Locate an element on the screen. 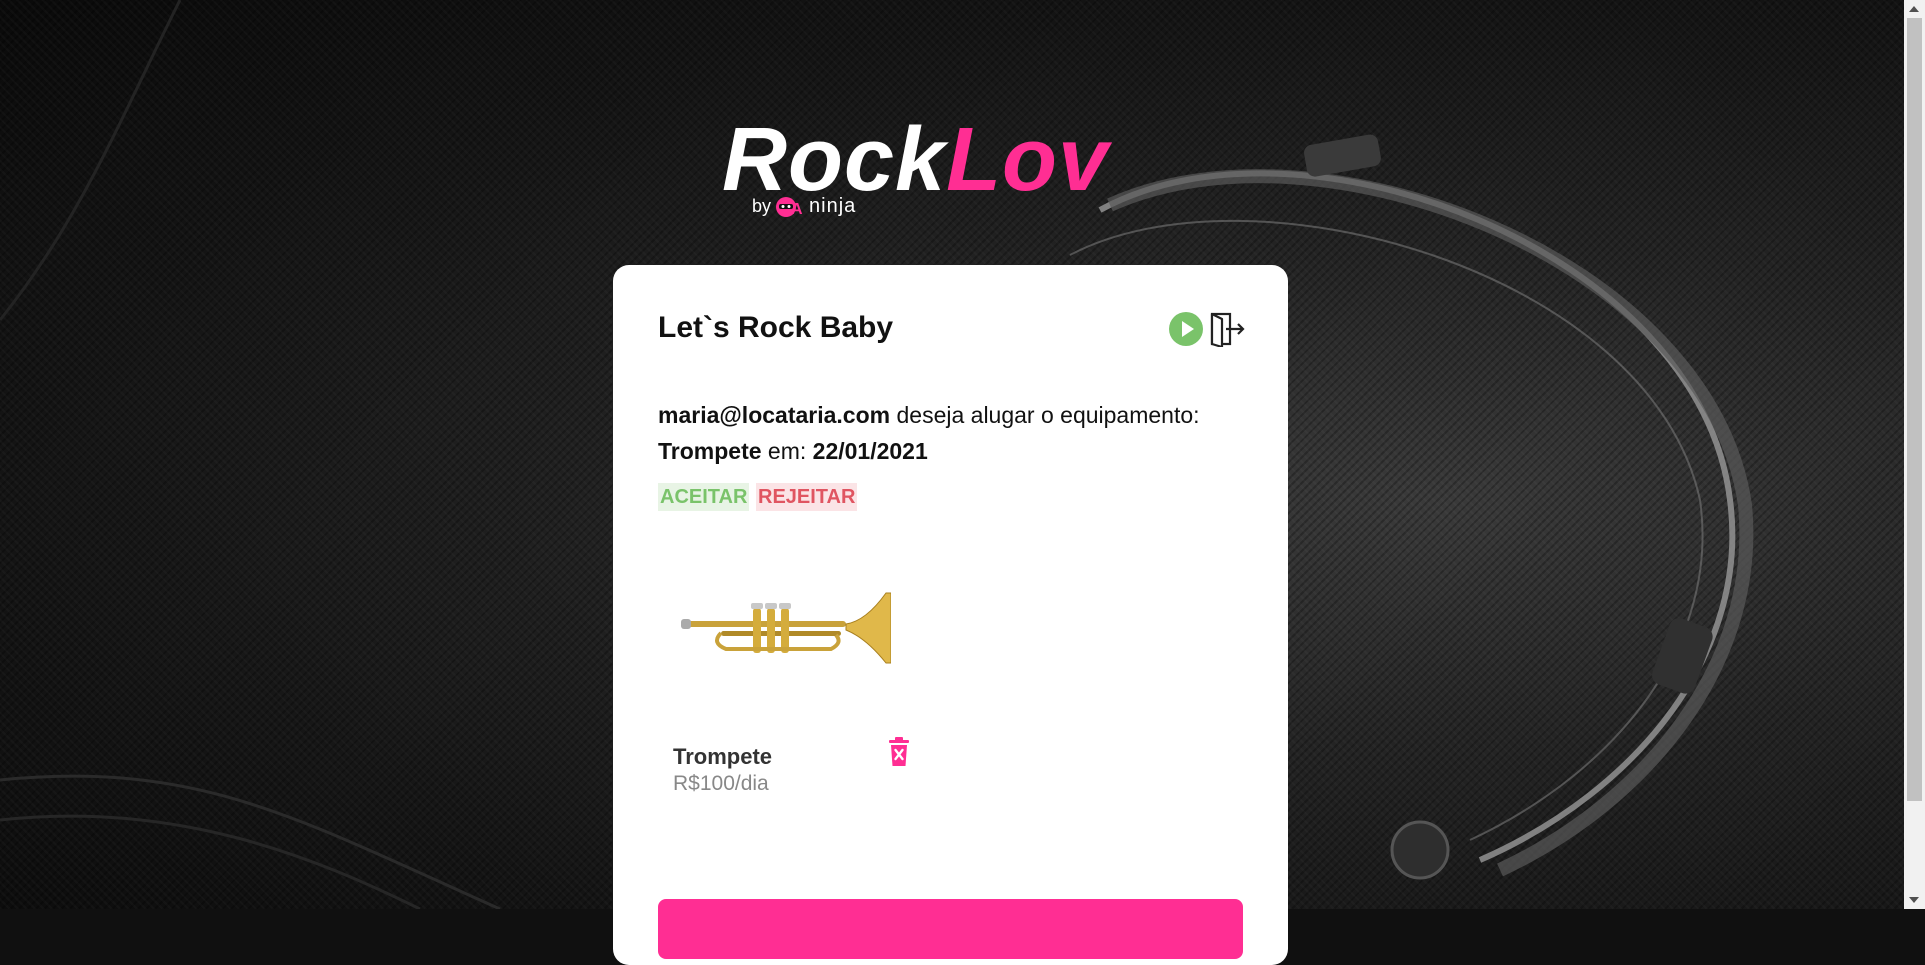 Image resolution: width=1925 pixels, height=965 pixels. requested-equipment: Trompete is located at coordinates (710, 451).